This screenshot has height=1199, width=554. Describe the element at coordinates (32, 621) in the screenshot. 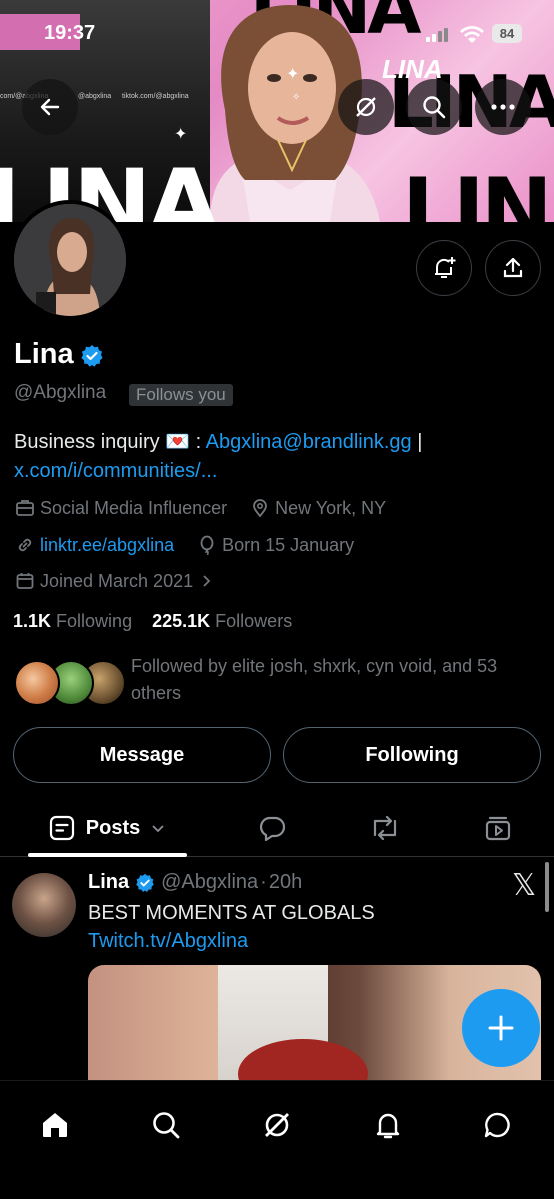

I see `following-count: 1.1K` at that location.